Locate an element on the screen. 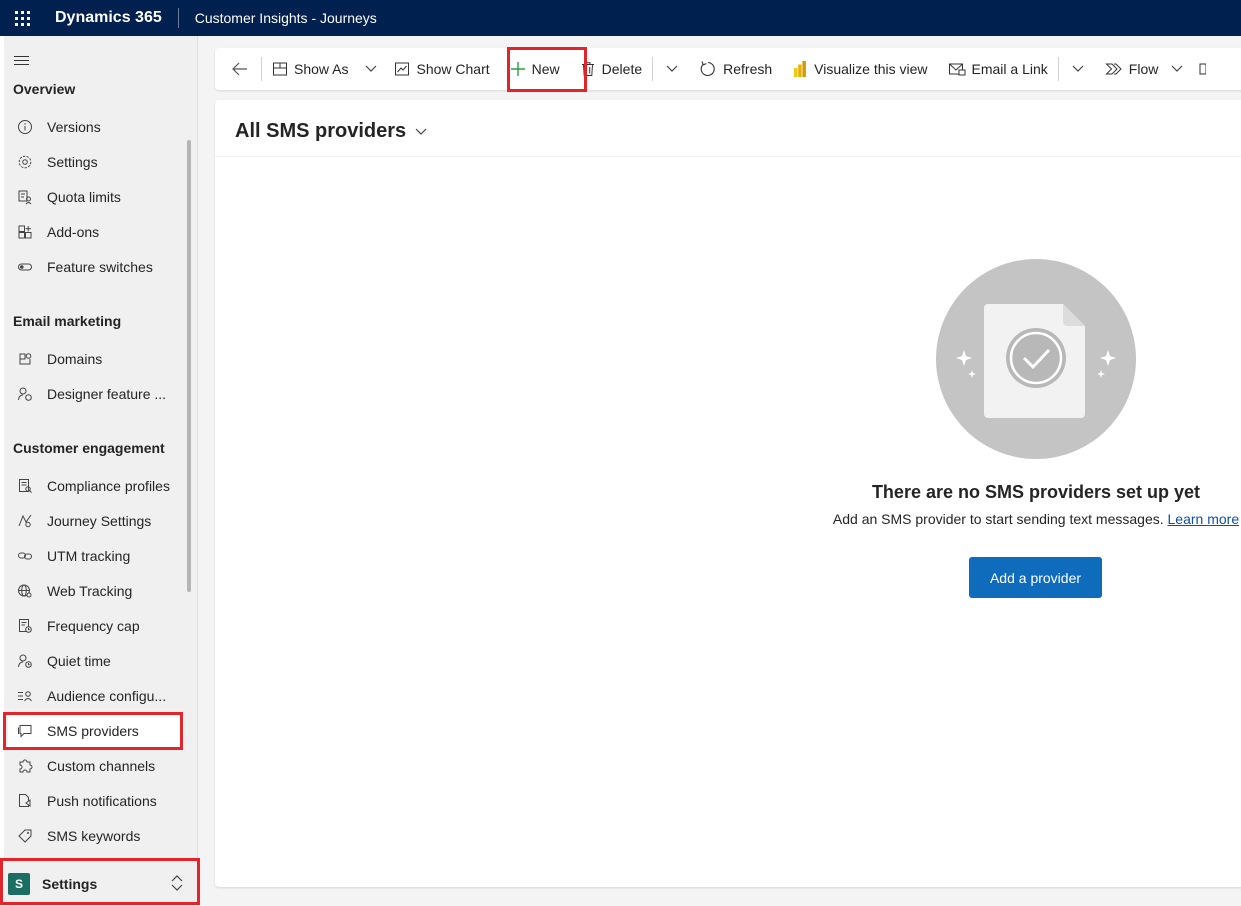 This screenshot has height=906, width=1241. flow-button: Flow is located at coordinates (1130, 69).